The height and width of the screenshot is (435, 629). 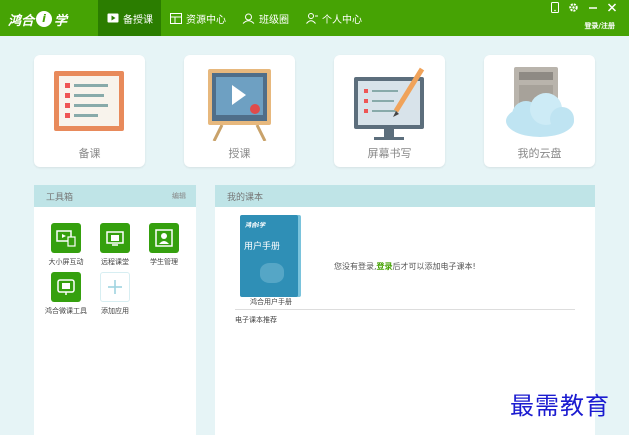 What do you see at coordinates (115, 287) in the screenshot?
I see `plus-icon` at bounding box center [115, 287].